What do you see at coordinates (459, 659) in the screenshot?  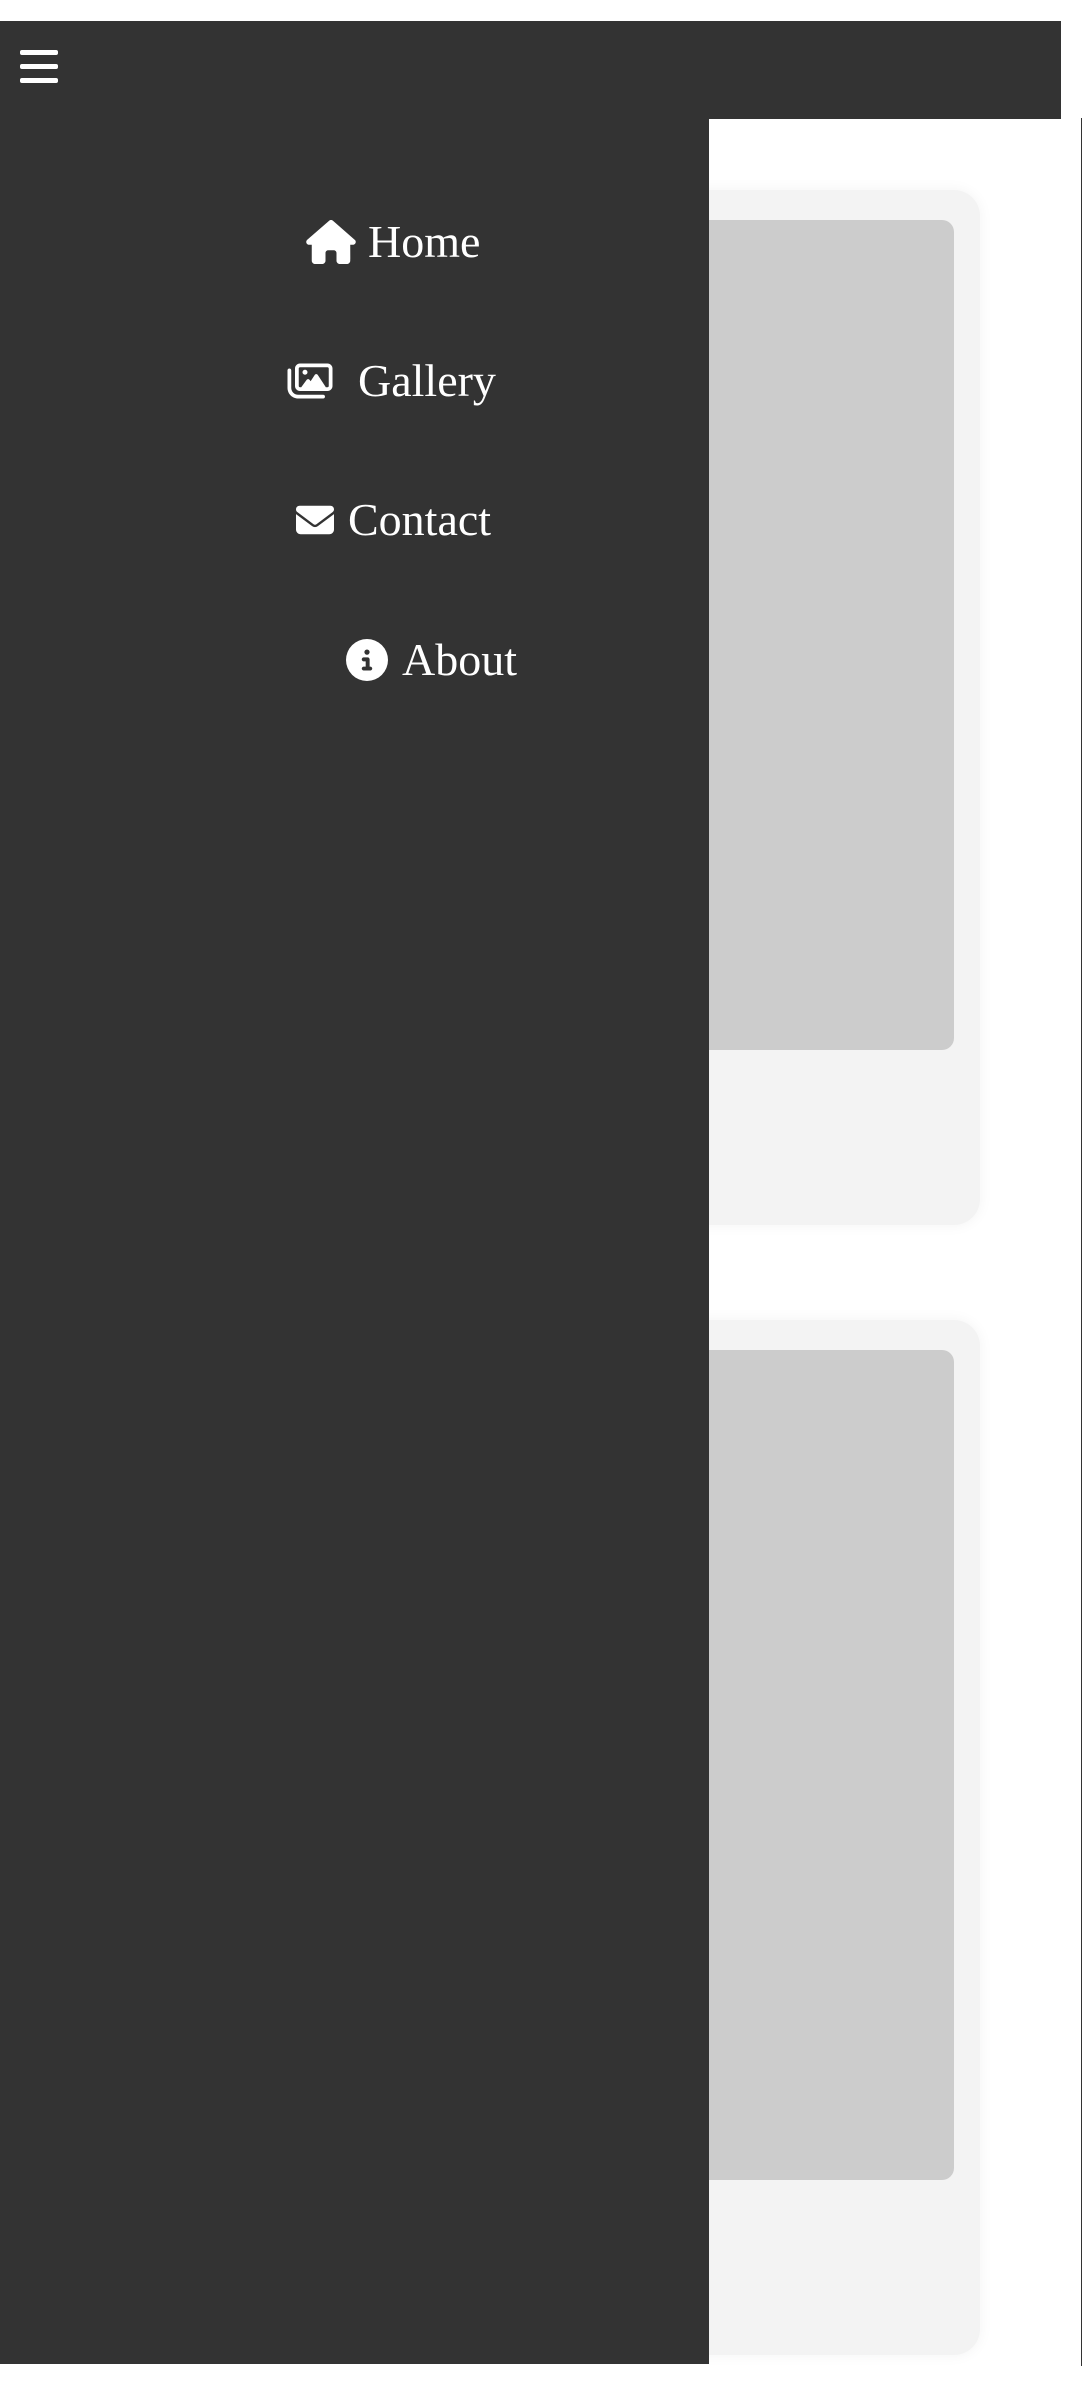 I see `nav-item-label: About` at bounding box center [459, 659].